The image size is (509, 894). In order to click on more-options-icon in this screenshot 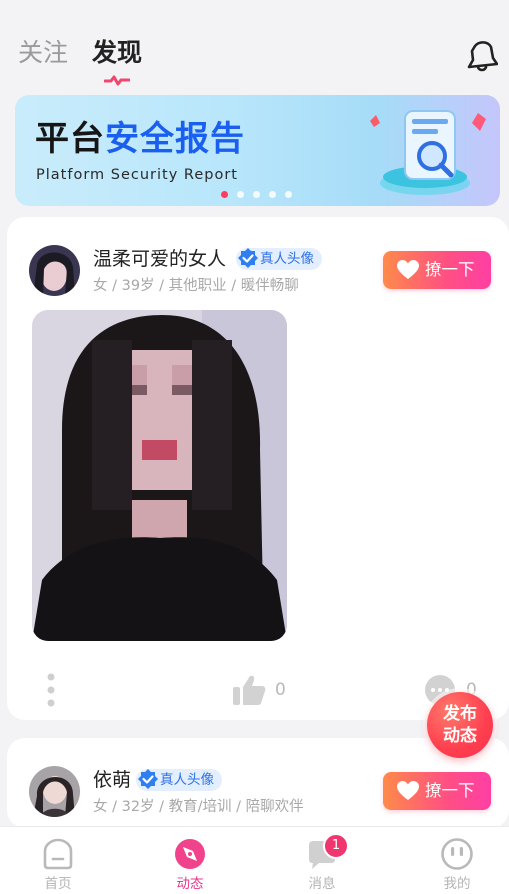, I will do `click(51, 690)`.